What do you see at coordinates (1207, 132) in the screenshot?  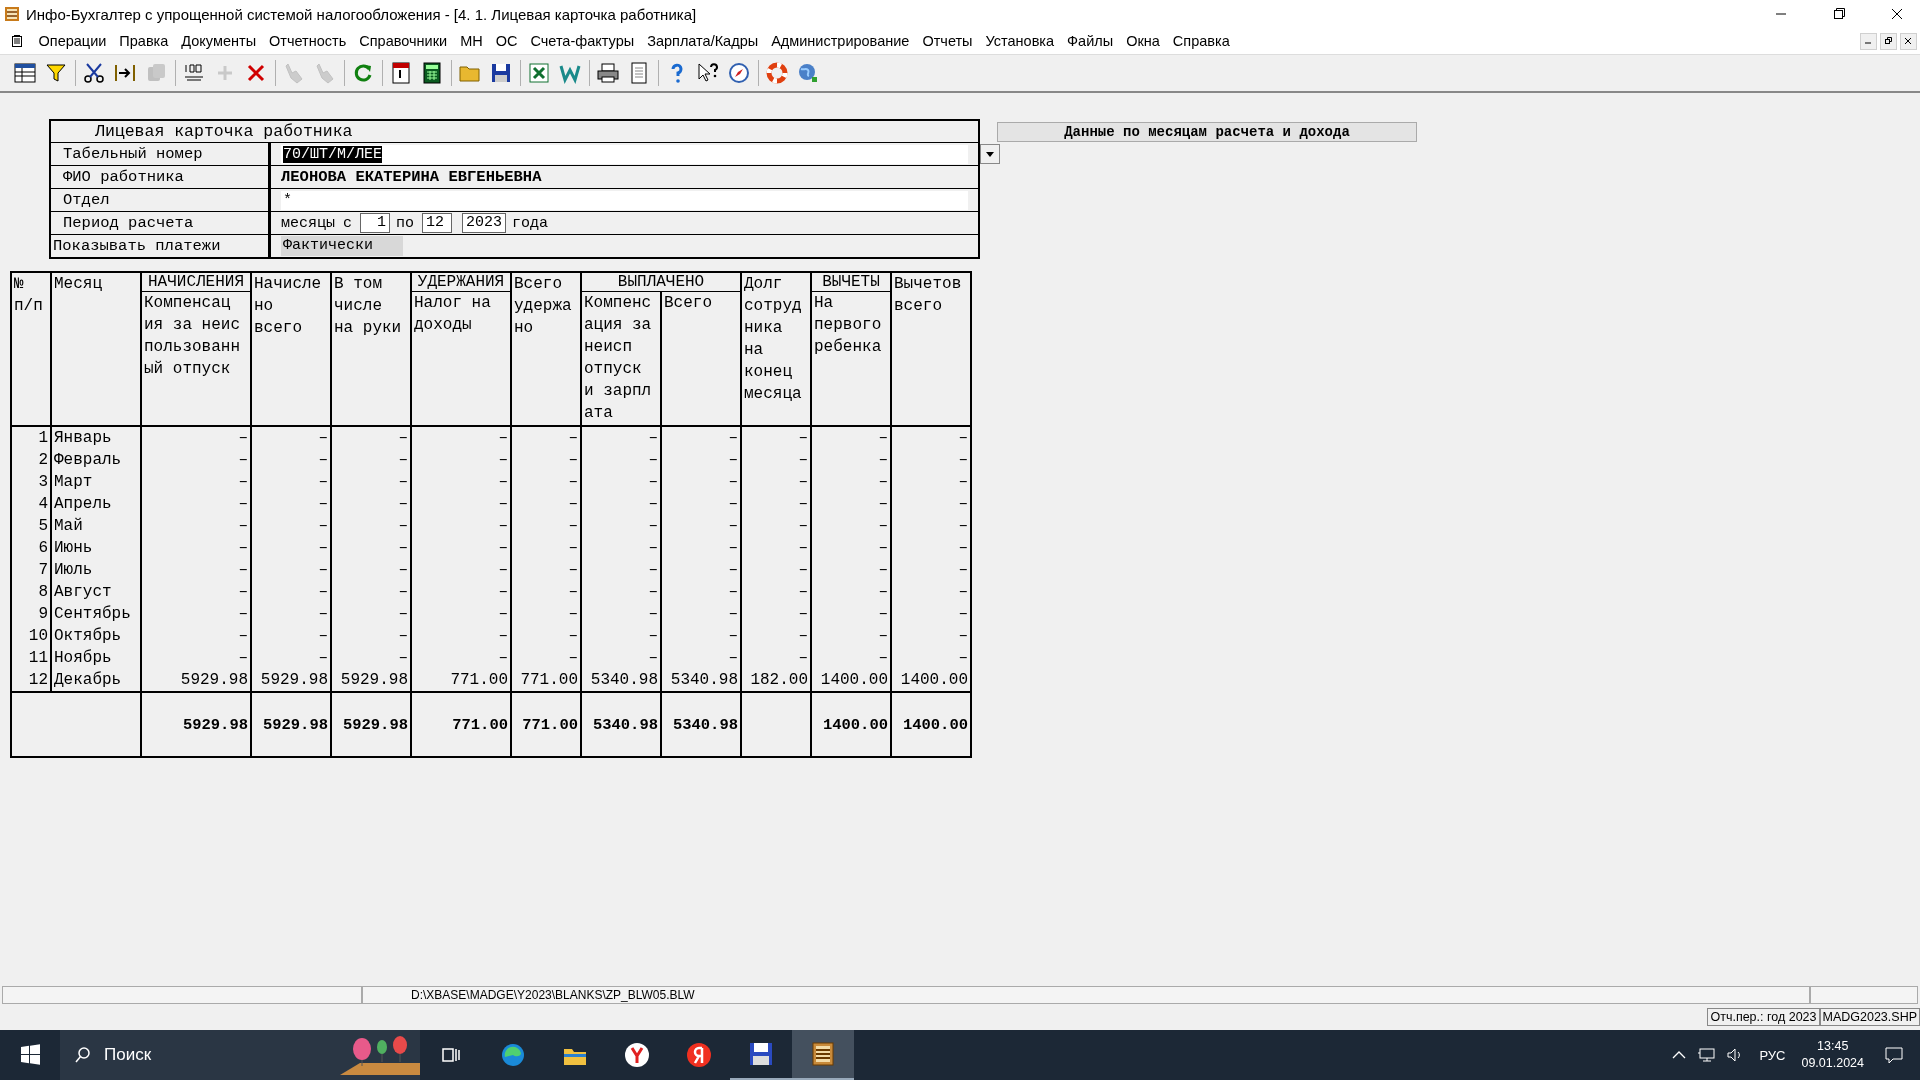 I see `monthly-data-button: Данные по месяцам расчета и дохода` at bounding box center [1207, 132].